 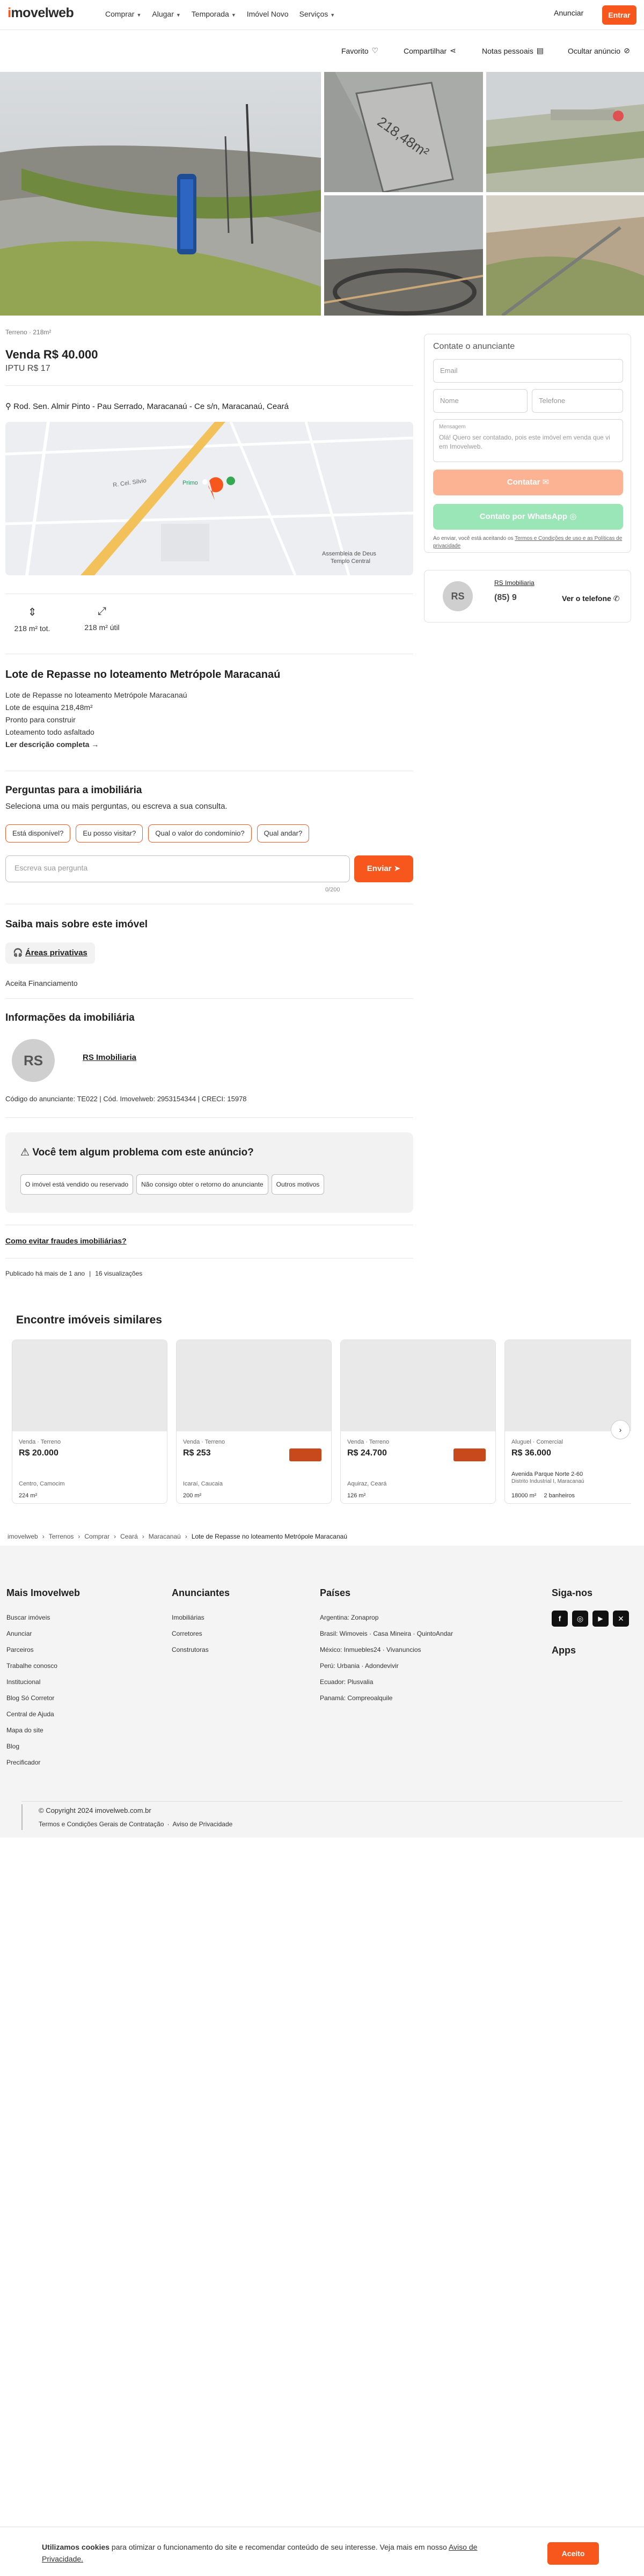 What do you see at coordinates (573, 2553) in the screenshot?
I see `accept-cookies-button: Aceito` at bounding box center [573, 2553].